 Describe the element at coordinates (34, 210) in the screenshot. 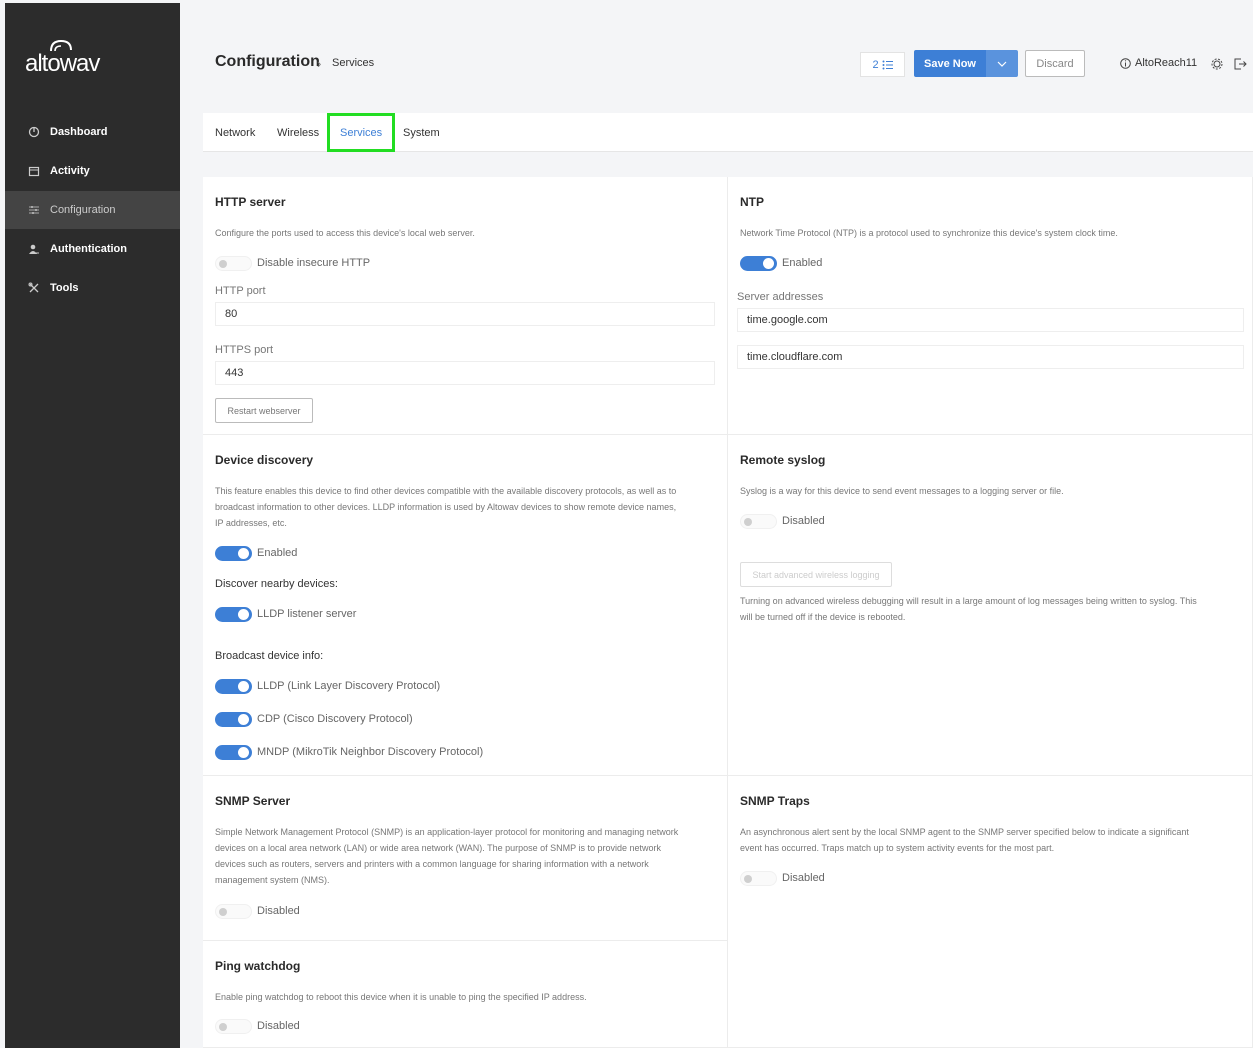

I see `sliders-icon` at that location.